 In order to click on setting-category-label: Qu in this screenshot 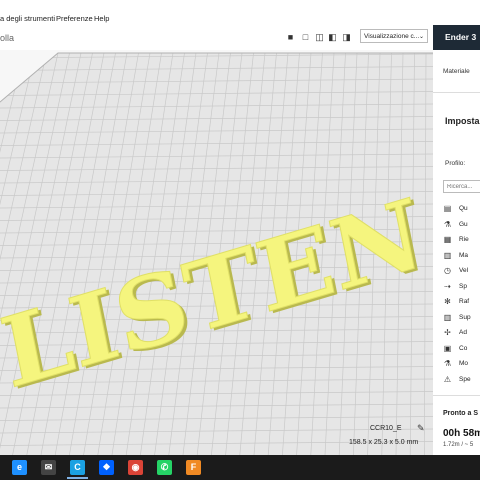, I will do `click(463, 208)`.